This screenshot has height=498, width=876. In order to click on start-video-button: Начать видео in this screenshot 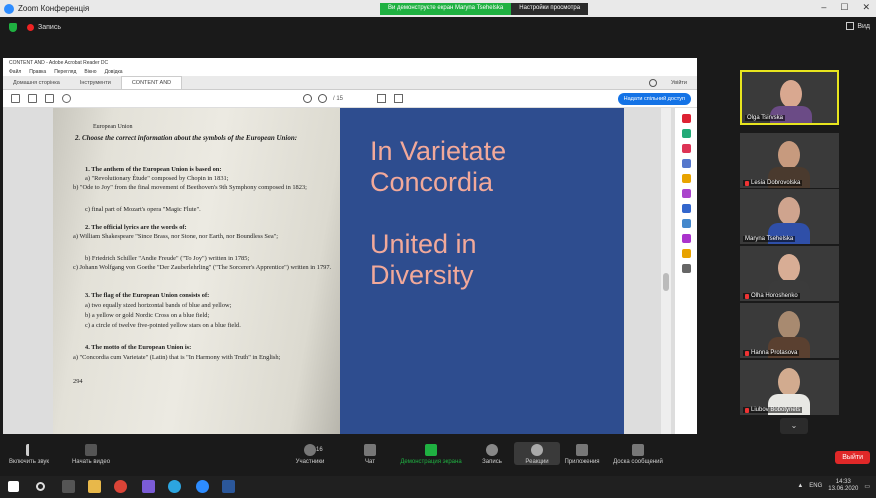, I will do `click(91, 453)`.